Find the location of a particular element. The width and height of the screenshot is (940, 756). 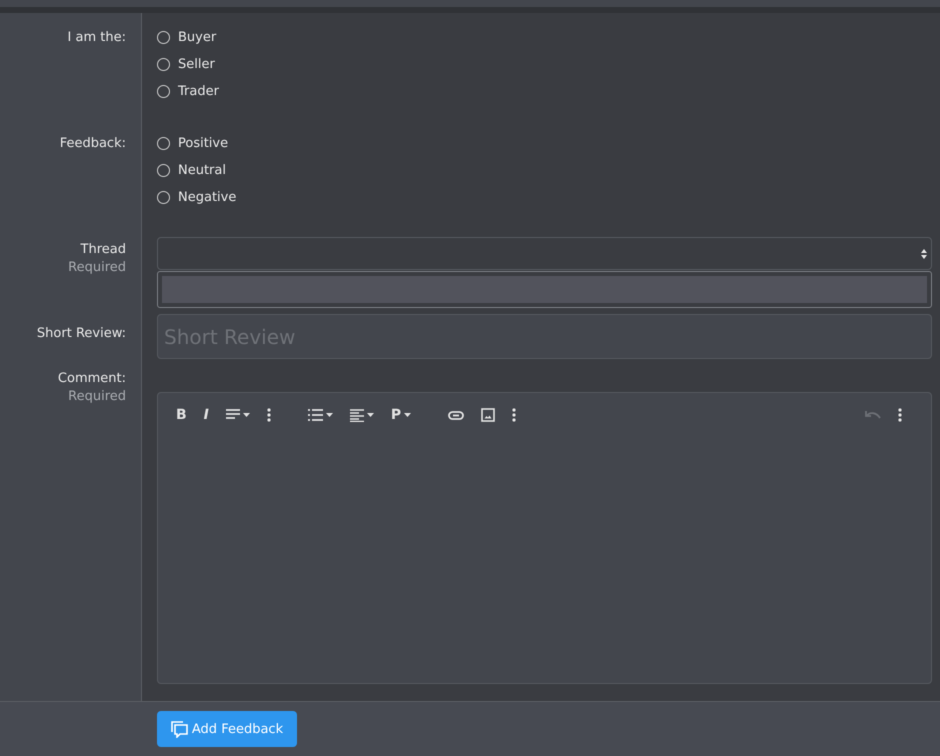

radio-option: Trader is located at coordinates (188, 91).